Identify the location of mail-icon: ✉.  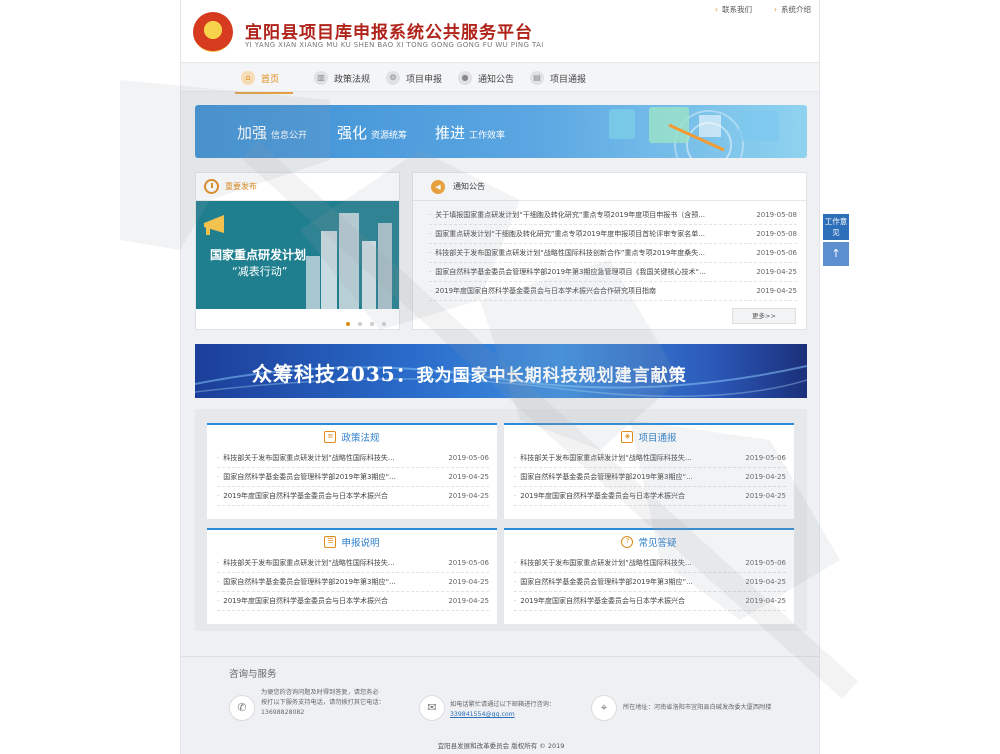
(432, 708).